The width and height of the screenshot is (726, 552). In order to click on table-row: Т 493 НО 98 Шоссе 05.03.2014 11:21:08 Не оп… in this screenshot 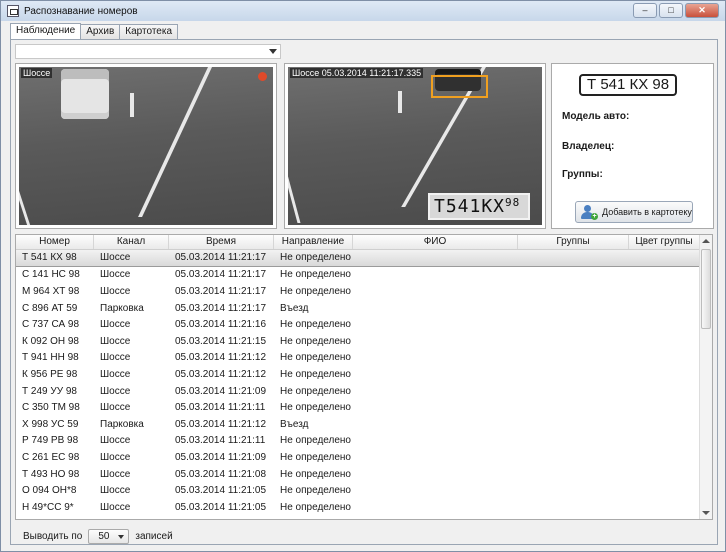, I will do `click(358, 474)`.